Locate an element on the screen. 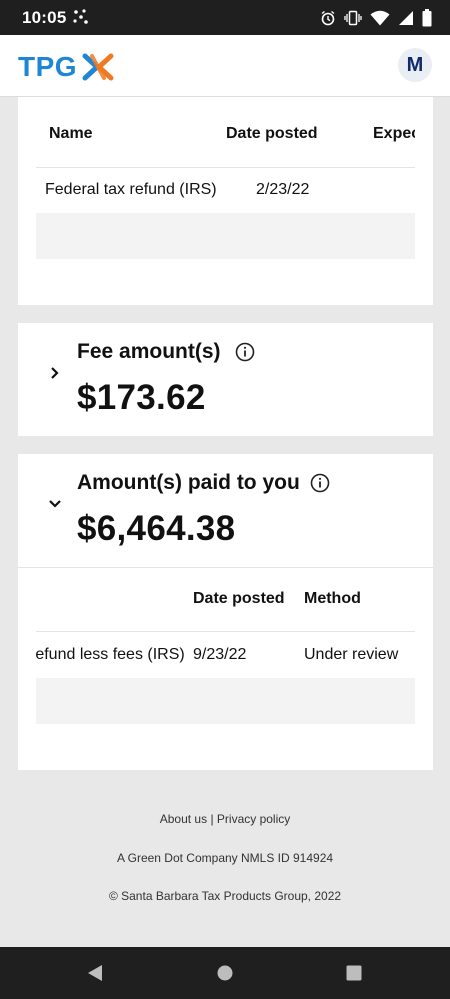 The width and height of the screenshot is (450, 999). avatar: M is located at coordinates (415, 65).